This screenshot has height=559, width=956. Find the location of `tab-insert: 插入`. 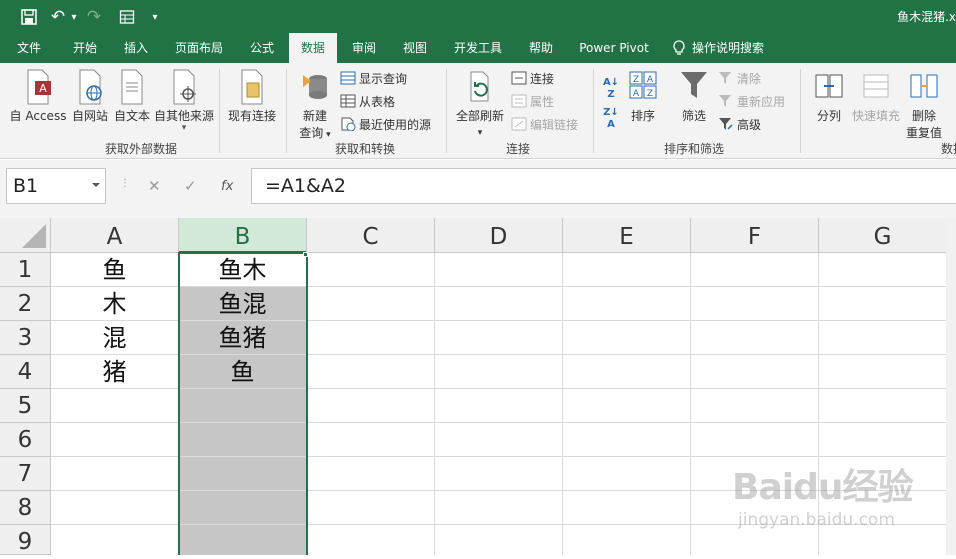

tab-insert: 插入 is located at coordinates (136, 48).